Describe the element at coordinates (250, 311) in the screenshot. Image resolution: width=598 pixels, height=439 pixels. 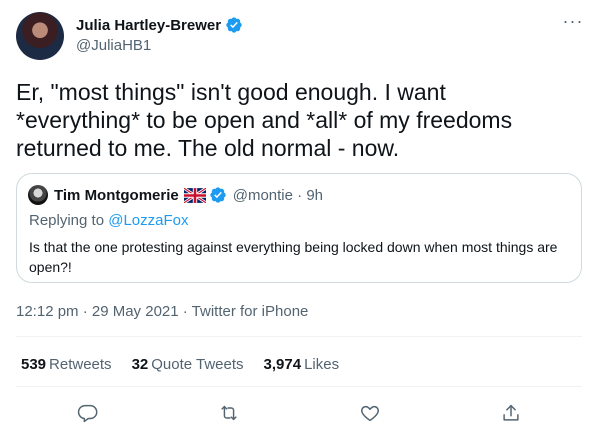
I see `tweet-source: Twitter for iPhone` at that location.